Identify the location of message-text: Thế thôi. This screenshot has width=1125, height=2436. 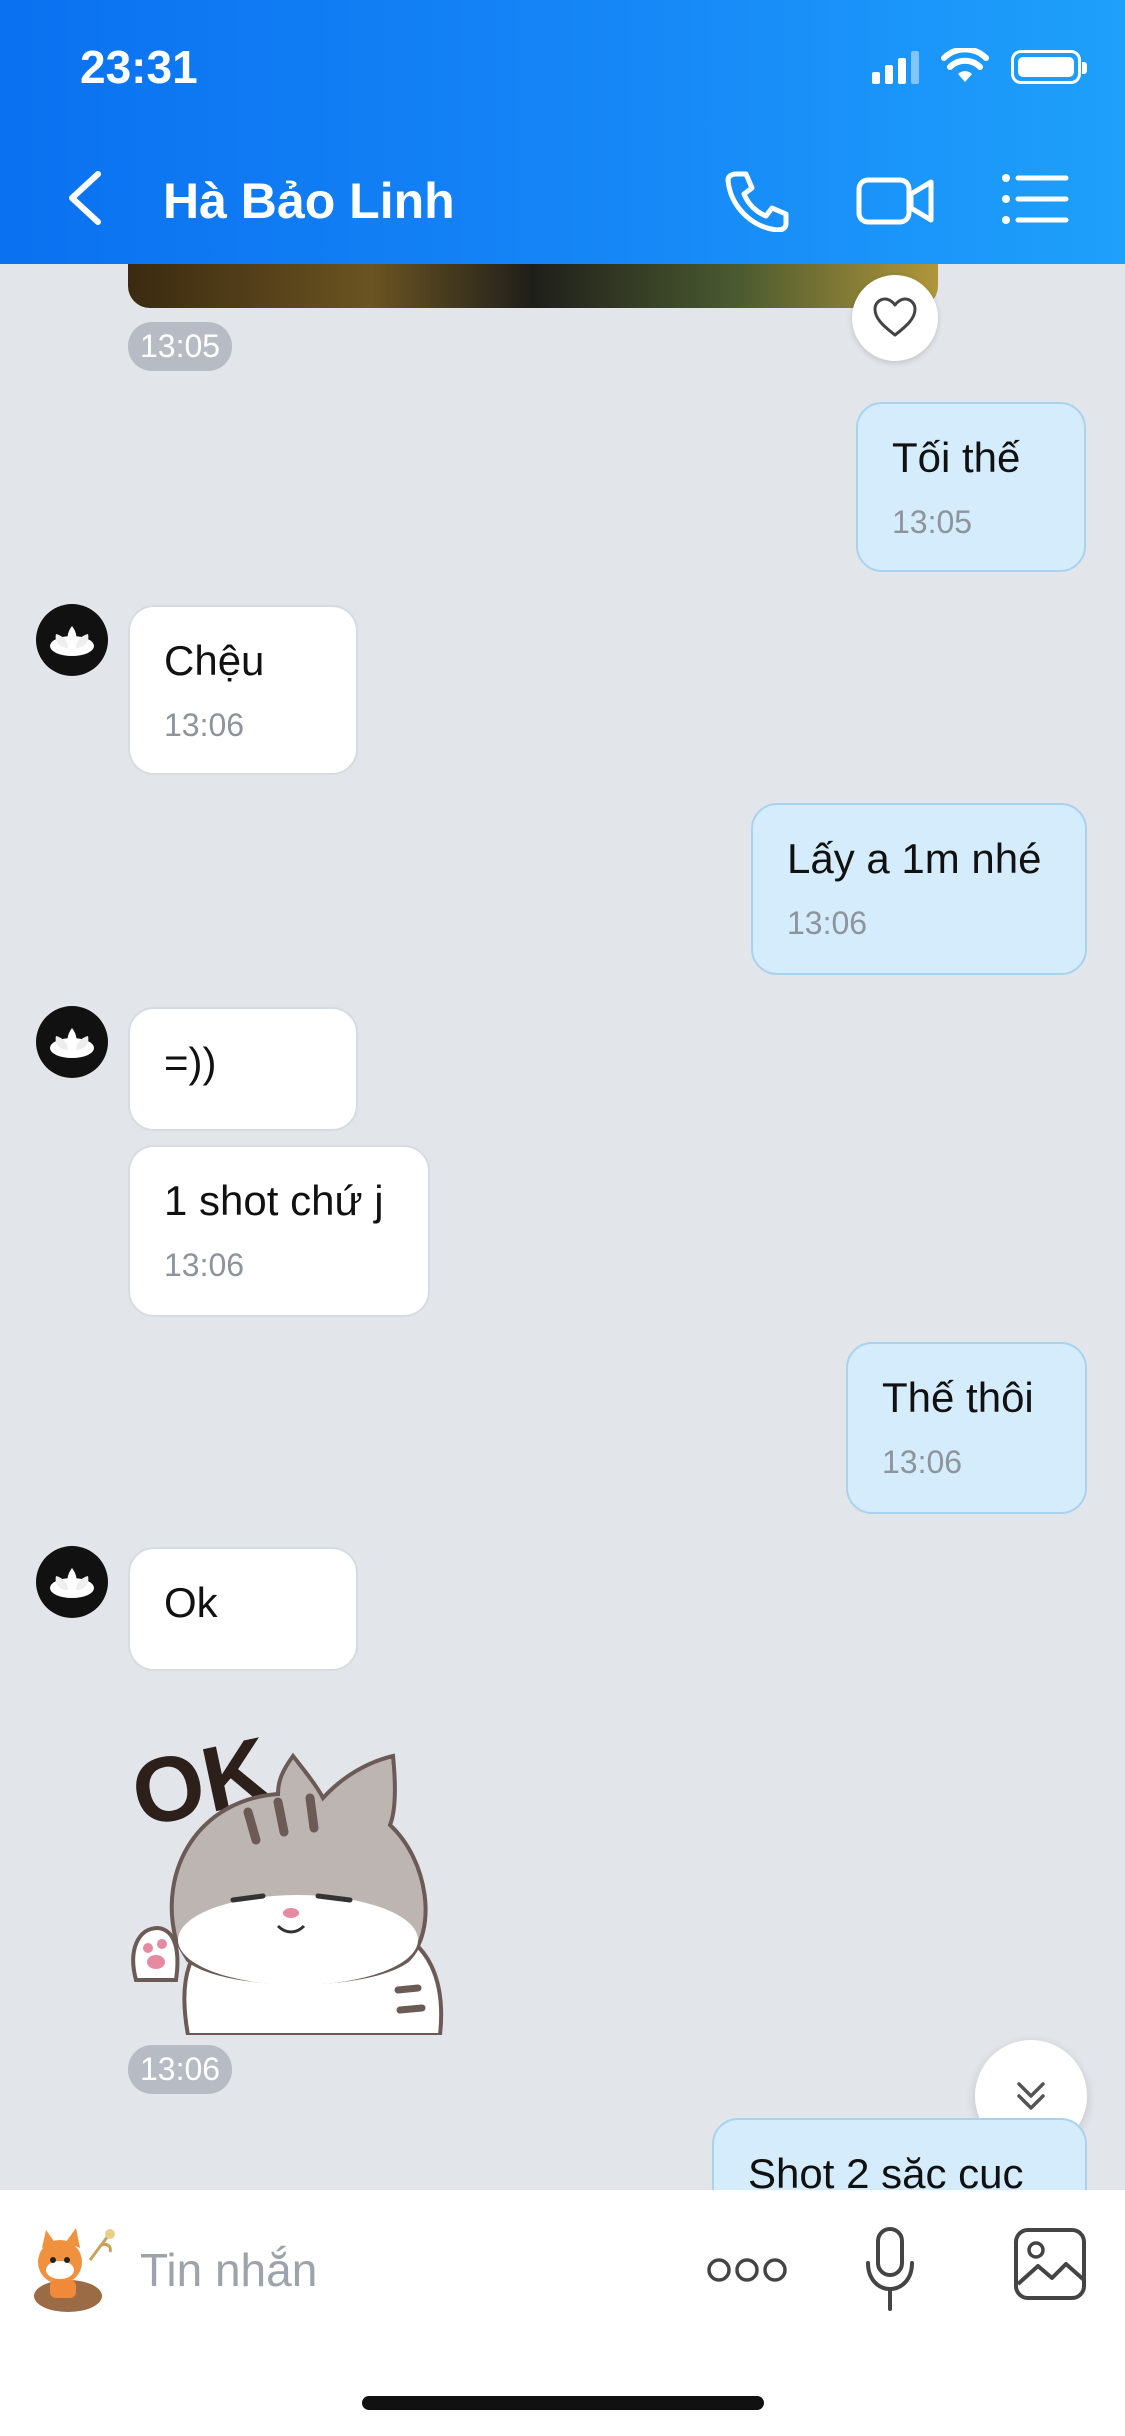
(958, 1397).